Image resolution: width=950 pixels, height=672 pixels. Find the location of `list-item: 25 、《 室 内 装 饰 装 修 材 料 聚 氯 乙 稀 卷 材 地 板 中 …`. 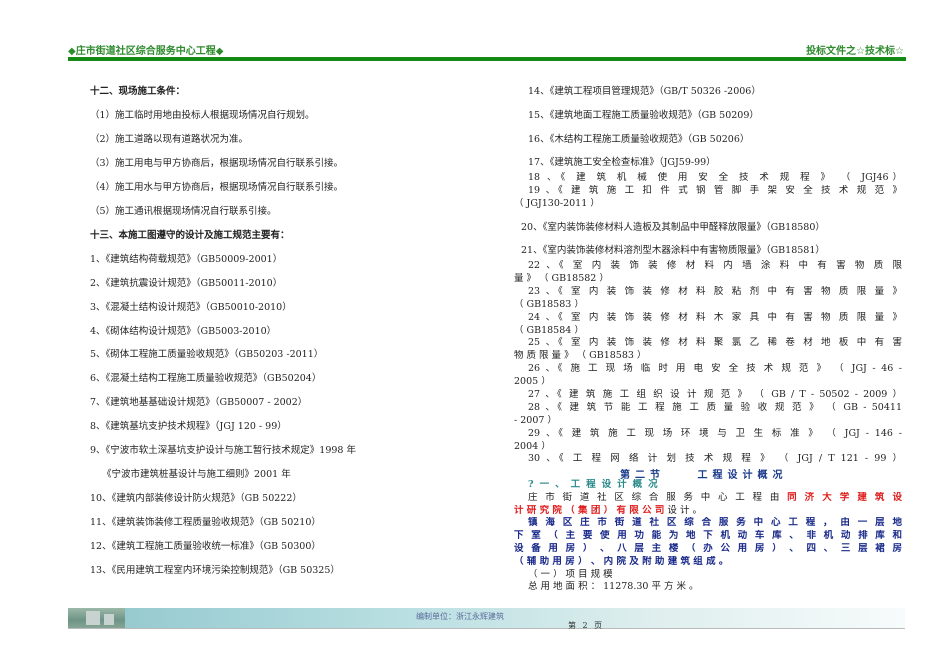

list-item: 25 、《 室 内 装 饰 装 修 材 料 聚 氯 乙 稀 卷 材 地 板 中 … is located at coordinates (708, 350).